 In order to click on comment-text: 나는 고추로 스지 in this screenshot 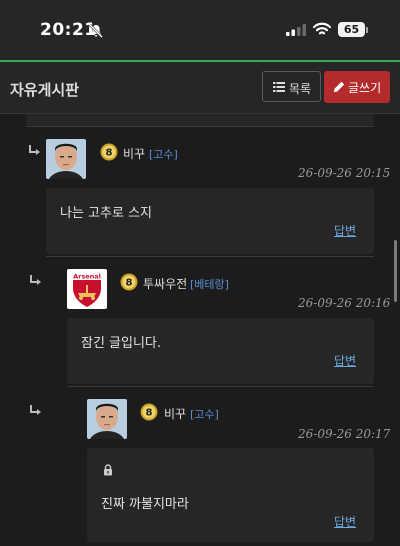, I will do `click(106, 213)`.